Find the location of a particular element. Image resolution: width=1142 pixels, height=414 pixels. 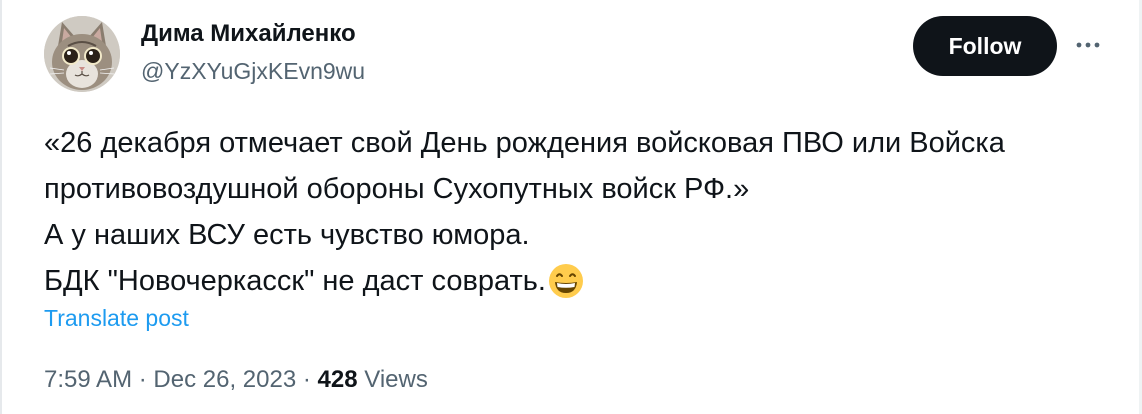

avatar is located at coordinates (82, 54).